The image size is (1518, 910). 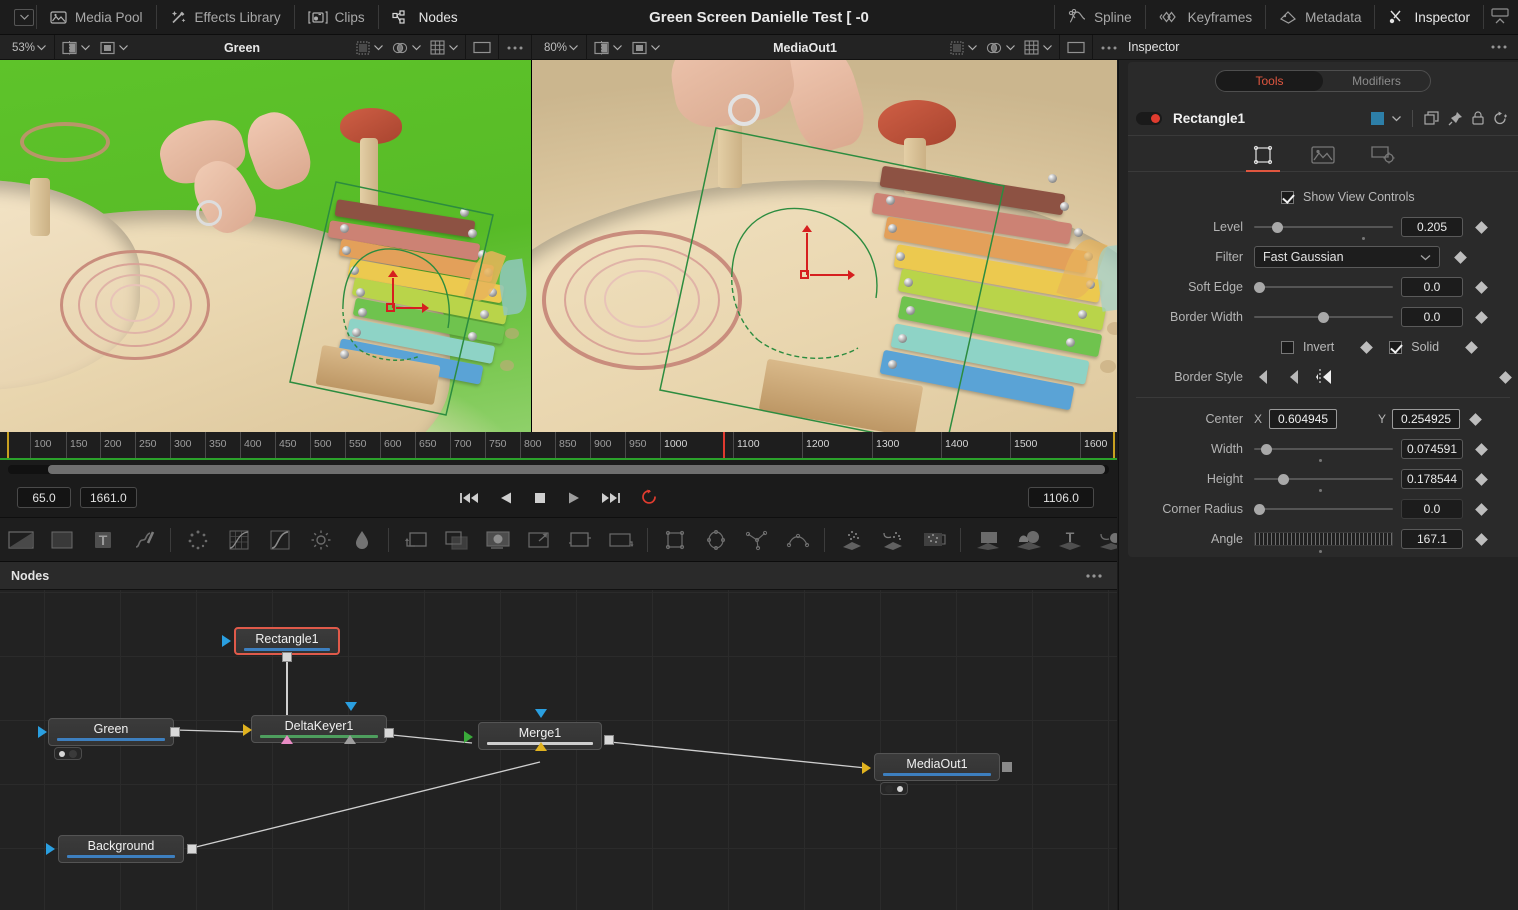 I want to click on node-foreground-input-merge1, so click(x=541, y=713).